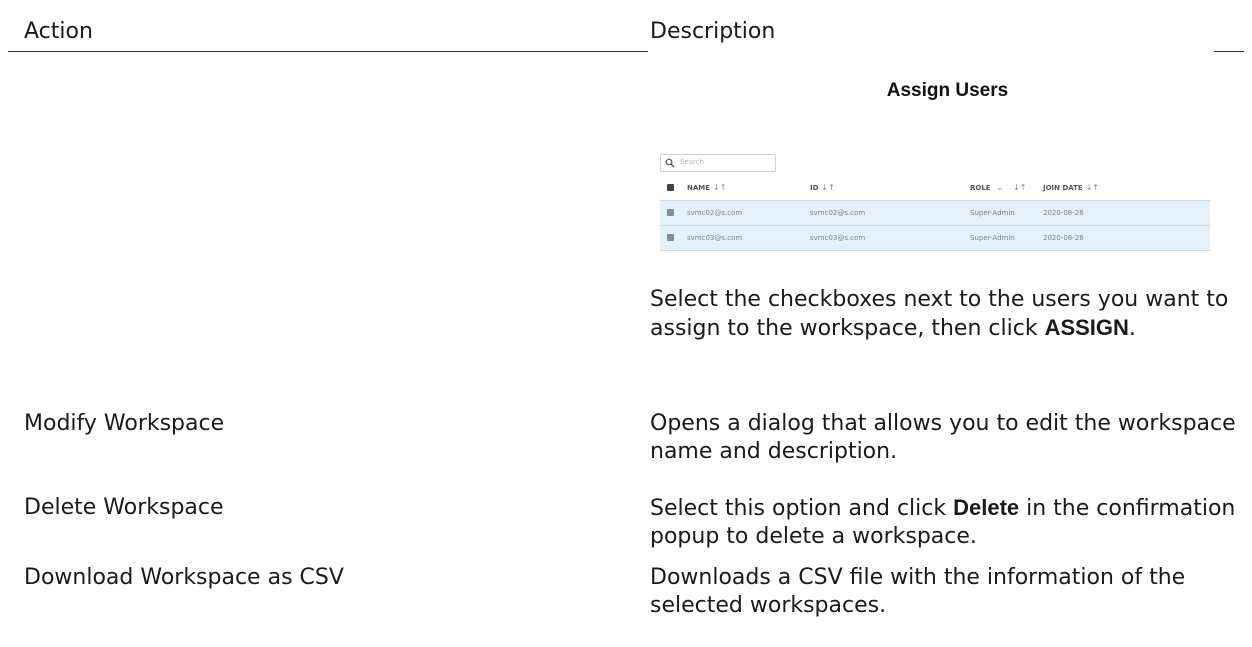  I want to click on delete-keyword: Delete, so click(986, 507).